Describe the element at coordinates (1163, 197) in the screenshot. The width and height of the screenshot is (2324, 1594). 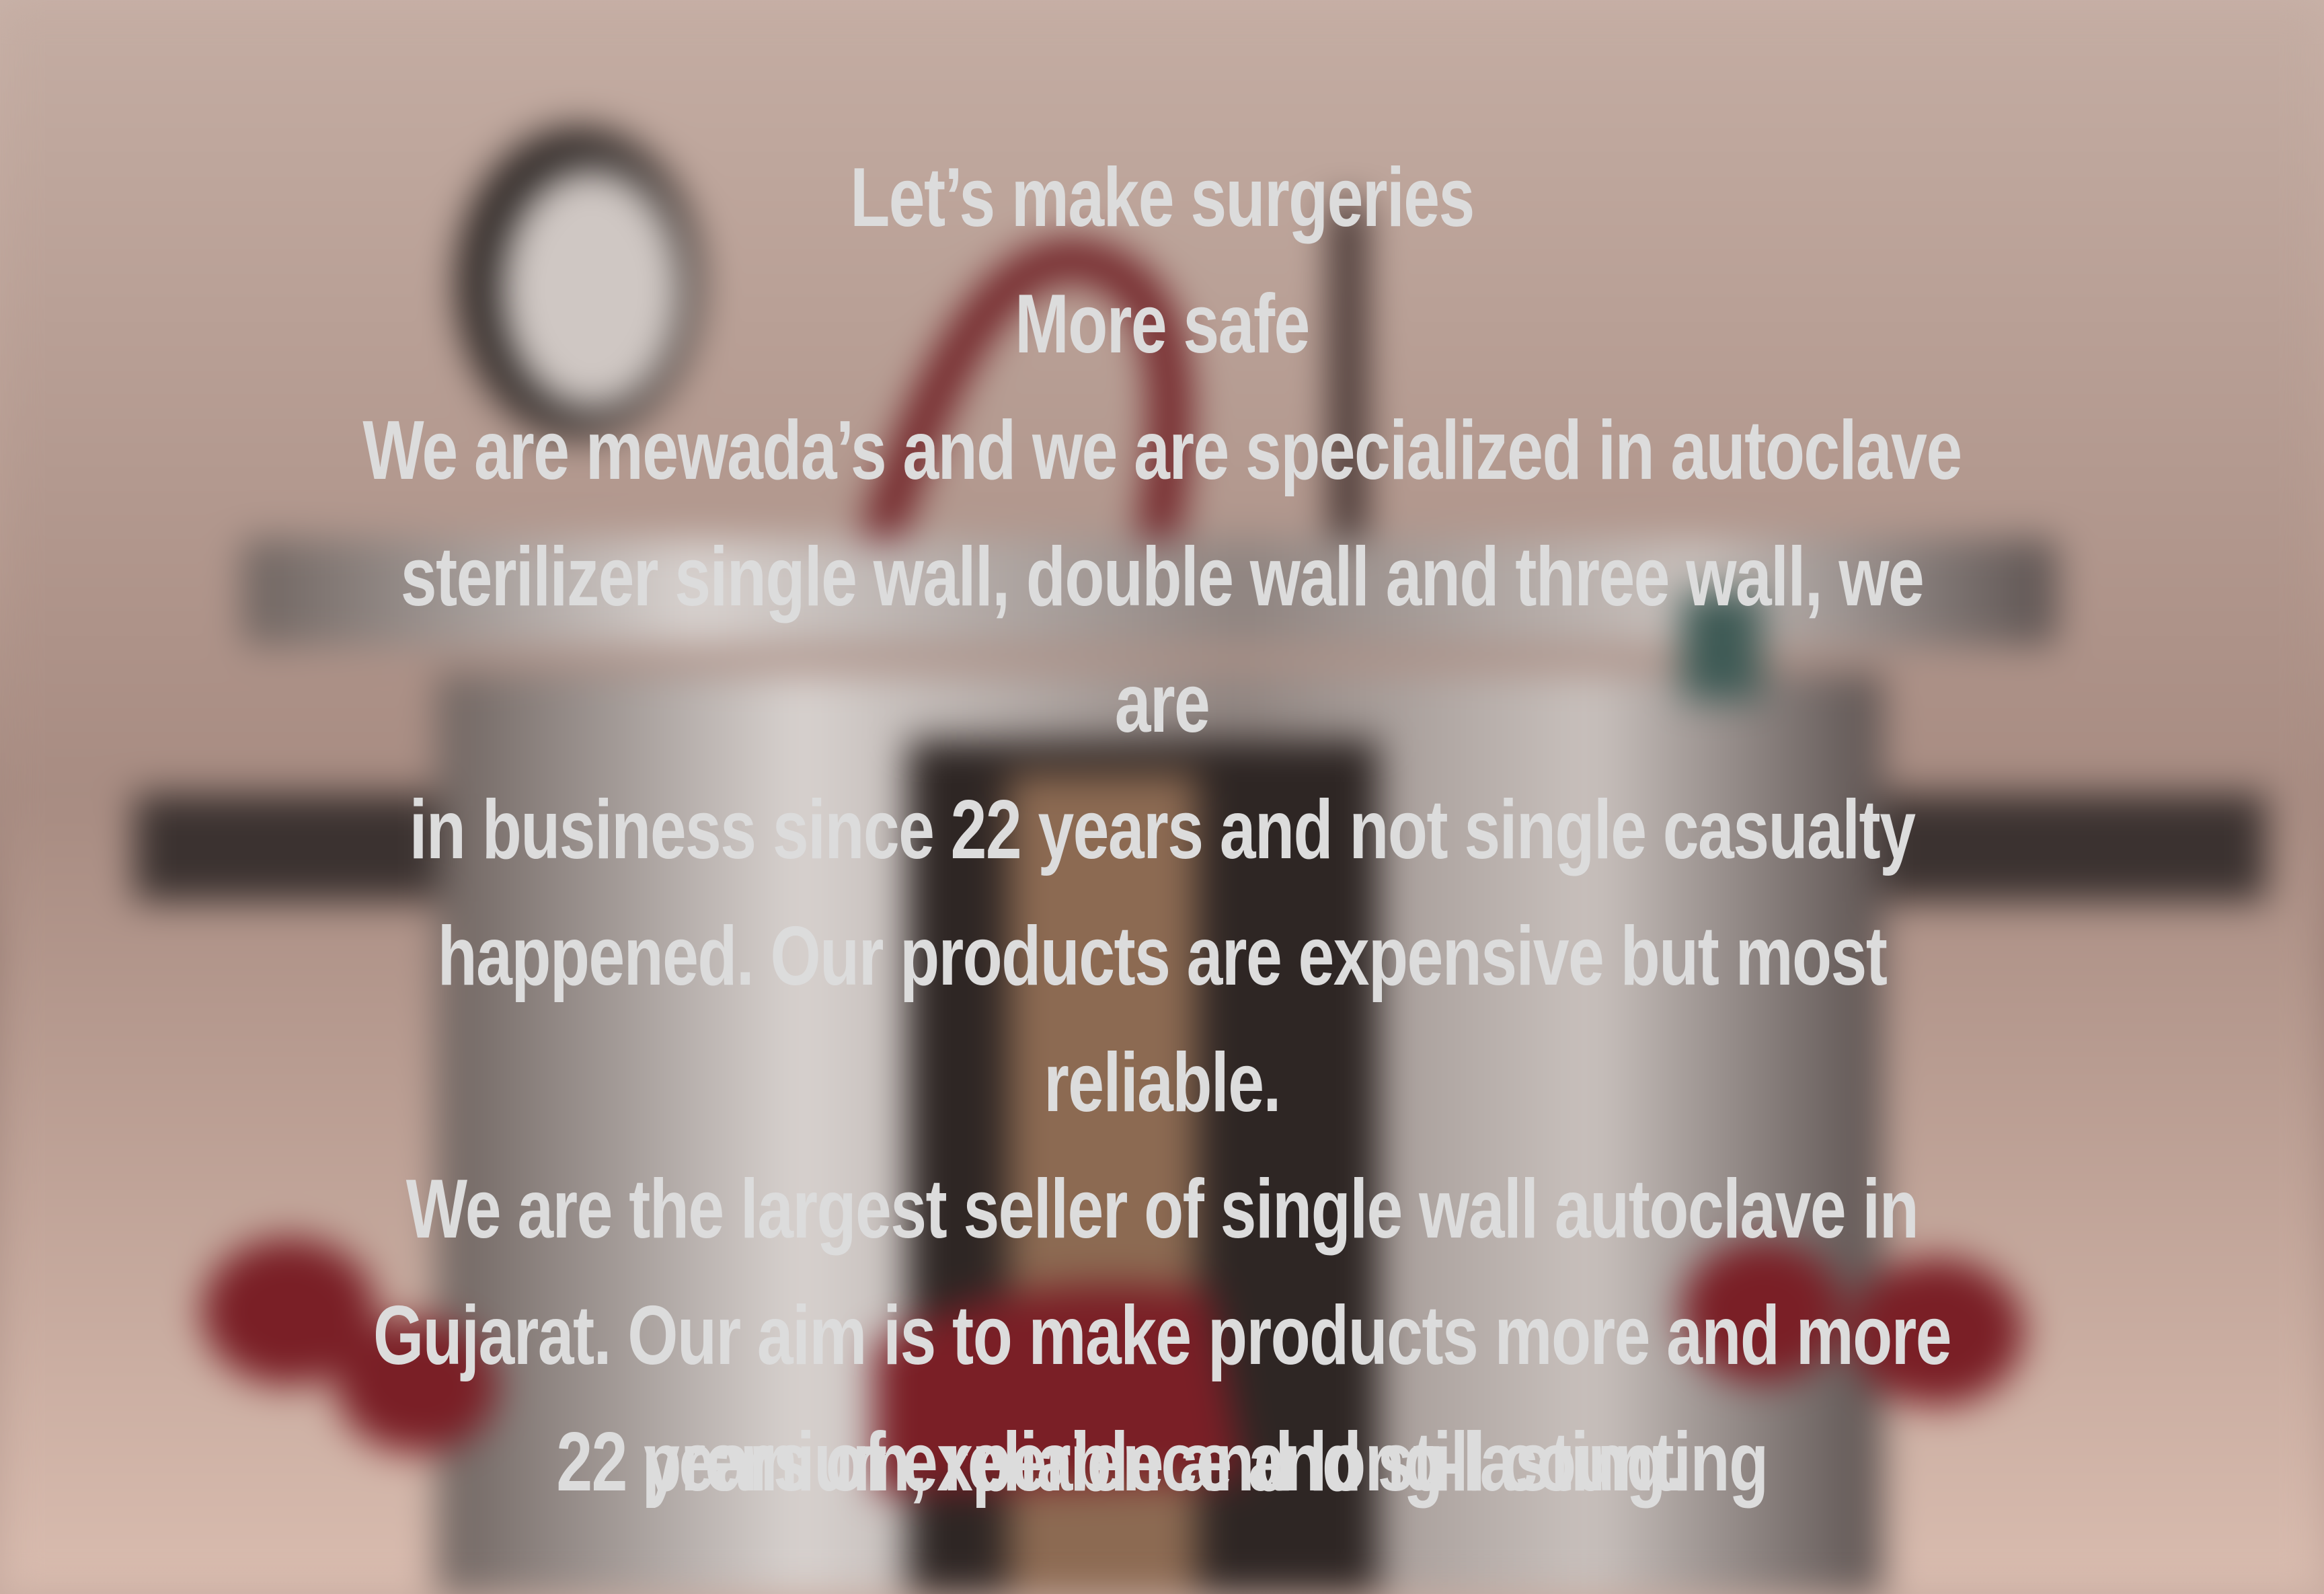
I see `hero-title-line-1: Let’s make surgeries` at that location.